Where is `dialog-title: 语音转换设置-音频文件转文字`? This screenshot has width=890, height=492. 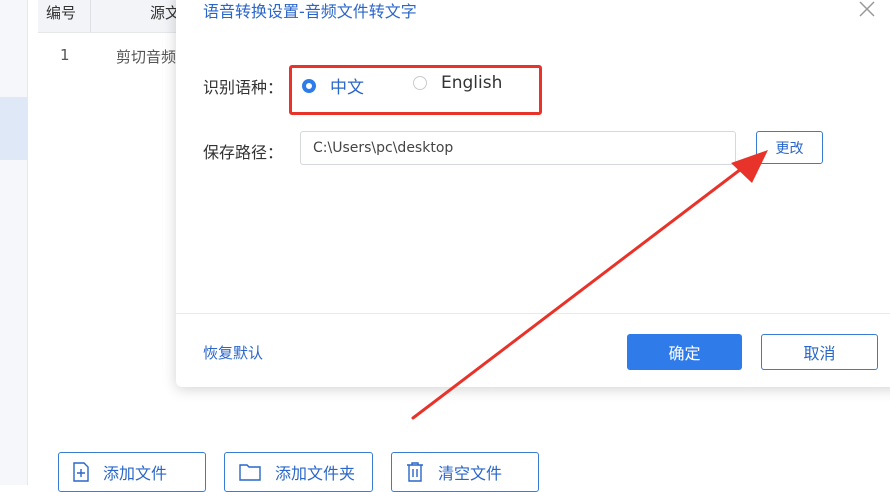
dialog-title: 语音转换设置-音频文件转文字 is located at coordinates (310, 11).